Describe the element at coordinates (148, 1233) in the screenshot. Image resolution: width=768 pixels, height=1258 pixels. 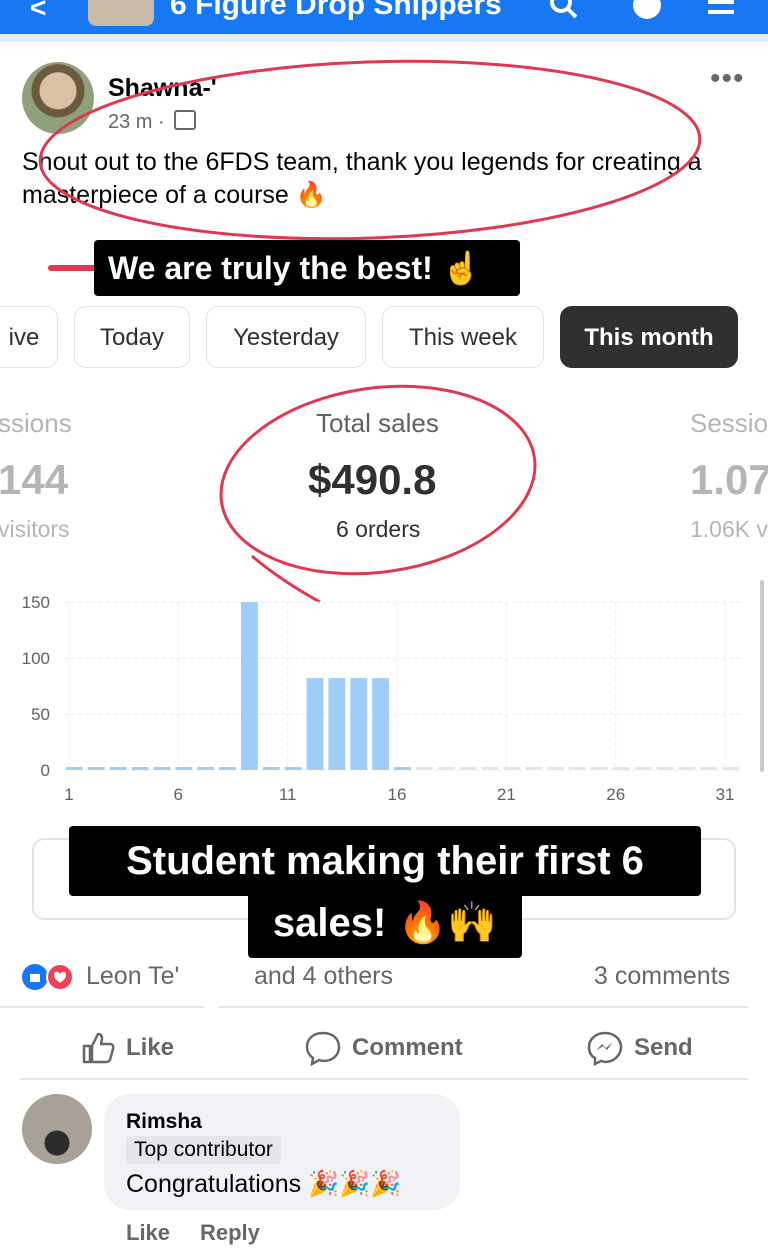
I see `comment-like-button: Like` at that location.